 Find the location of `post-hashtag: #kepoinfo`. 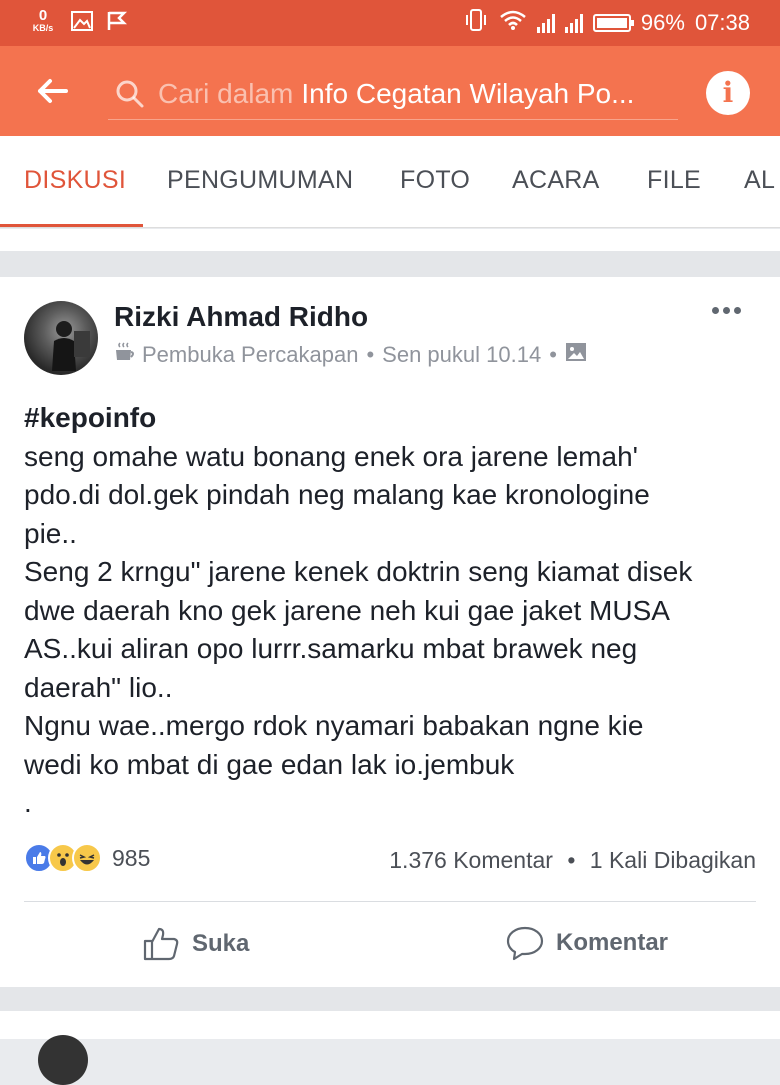

post-hashtag: #kepoinfo is located at coordinates (394, 418).